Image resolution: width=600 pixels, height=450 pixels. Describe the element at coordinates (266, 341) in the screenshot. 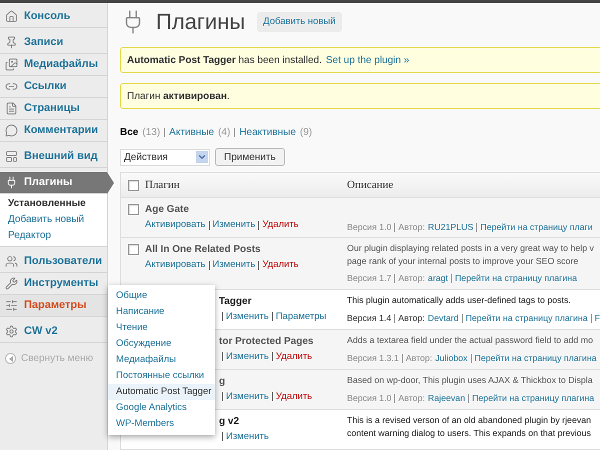

I see `plugin-name: tor Protected Pages` at that location.